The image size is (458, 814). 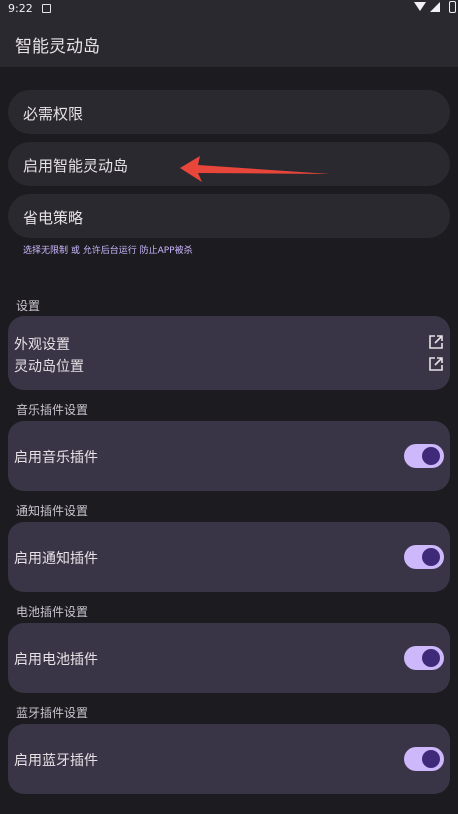 I want to click on enable-notification-plugin-label: 启用通知插件, so click(x=56, y=559).